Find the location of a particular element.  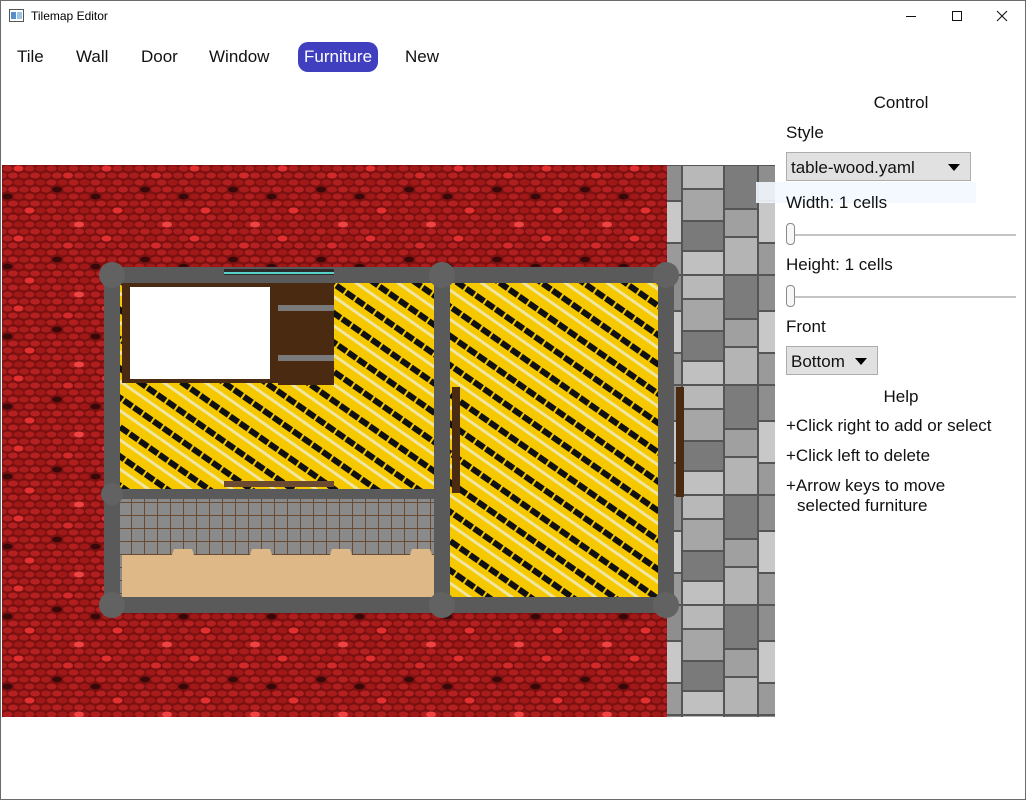

help-line: selected furniture is located at coordinates (862, 505).